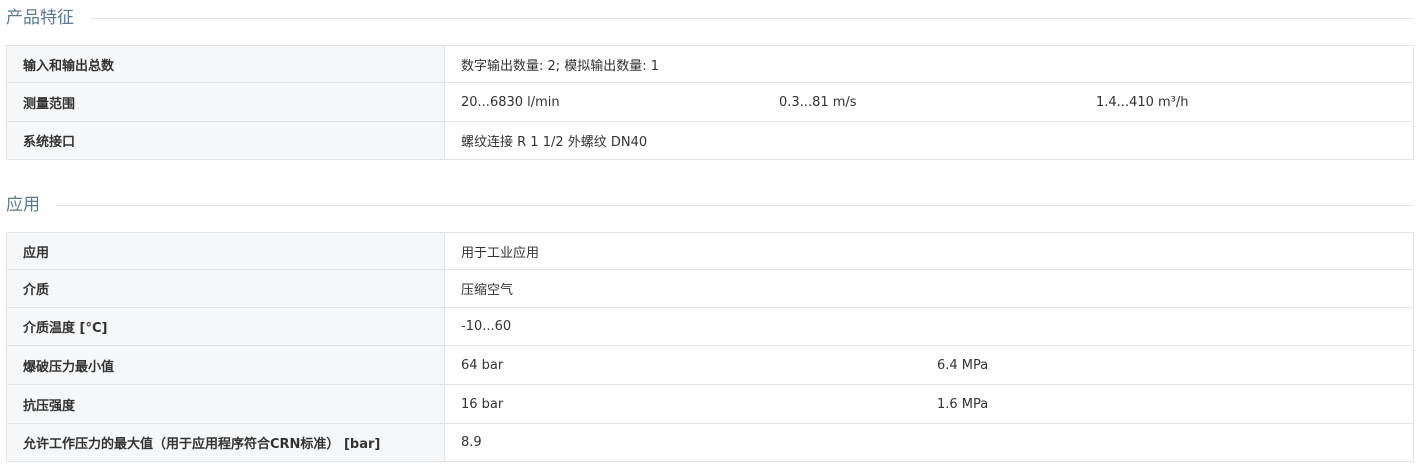  What do you see at coordinates (751, 18) in the screenshot?
I see `features-section-divider` at bounding box center [751, 18].